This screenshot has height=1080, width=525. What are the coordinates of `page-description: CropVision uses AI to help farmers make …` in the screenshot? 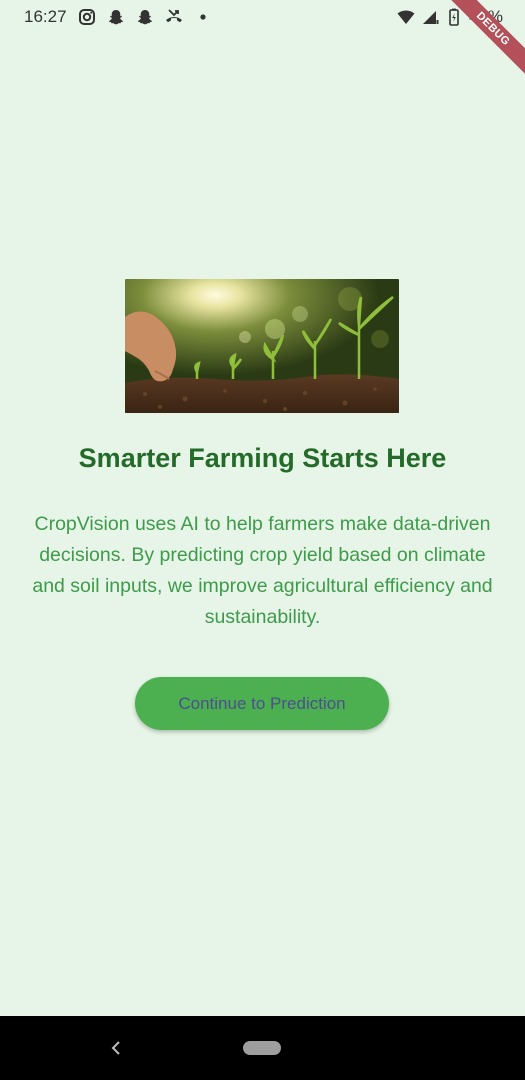 It's located at (262, 570).